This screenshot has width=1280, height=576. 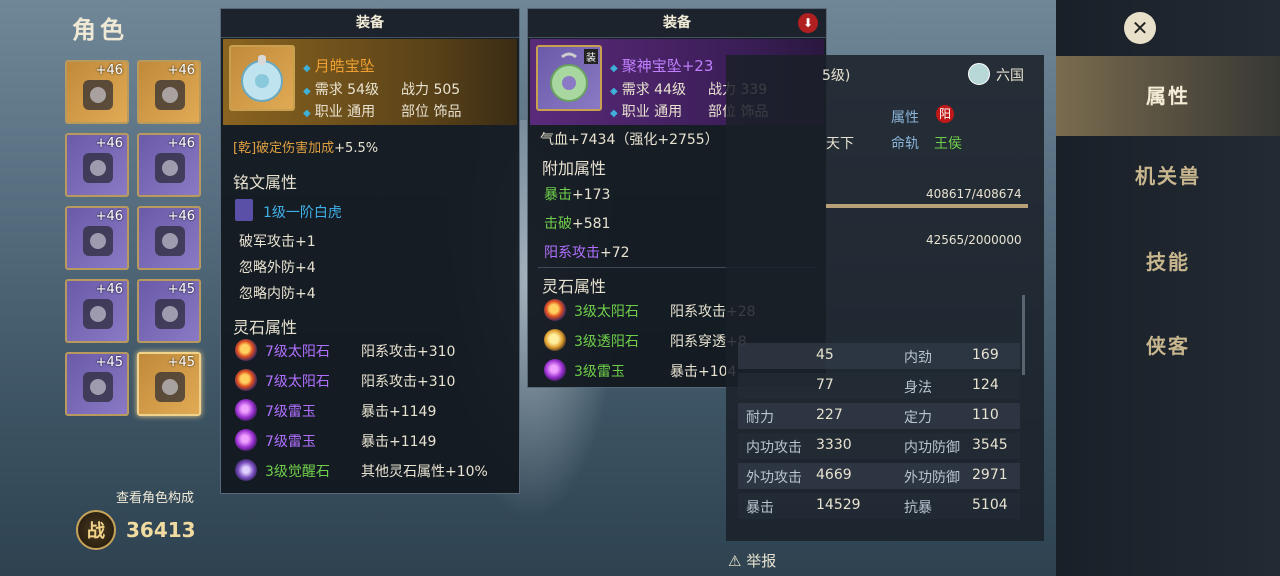 I want to click on gauntlet-icon, so click(x=98, y=314).